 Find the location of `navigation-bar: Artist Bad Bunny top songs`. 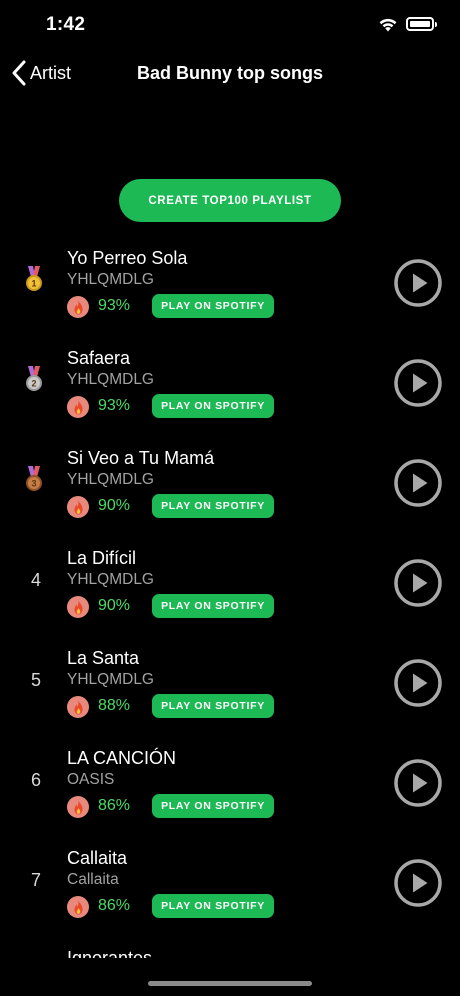

navigation-bar: Artist Bad Bunny top songs is located at coordinates (230, 74).